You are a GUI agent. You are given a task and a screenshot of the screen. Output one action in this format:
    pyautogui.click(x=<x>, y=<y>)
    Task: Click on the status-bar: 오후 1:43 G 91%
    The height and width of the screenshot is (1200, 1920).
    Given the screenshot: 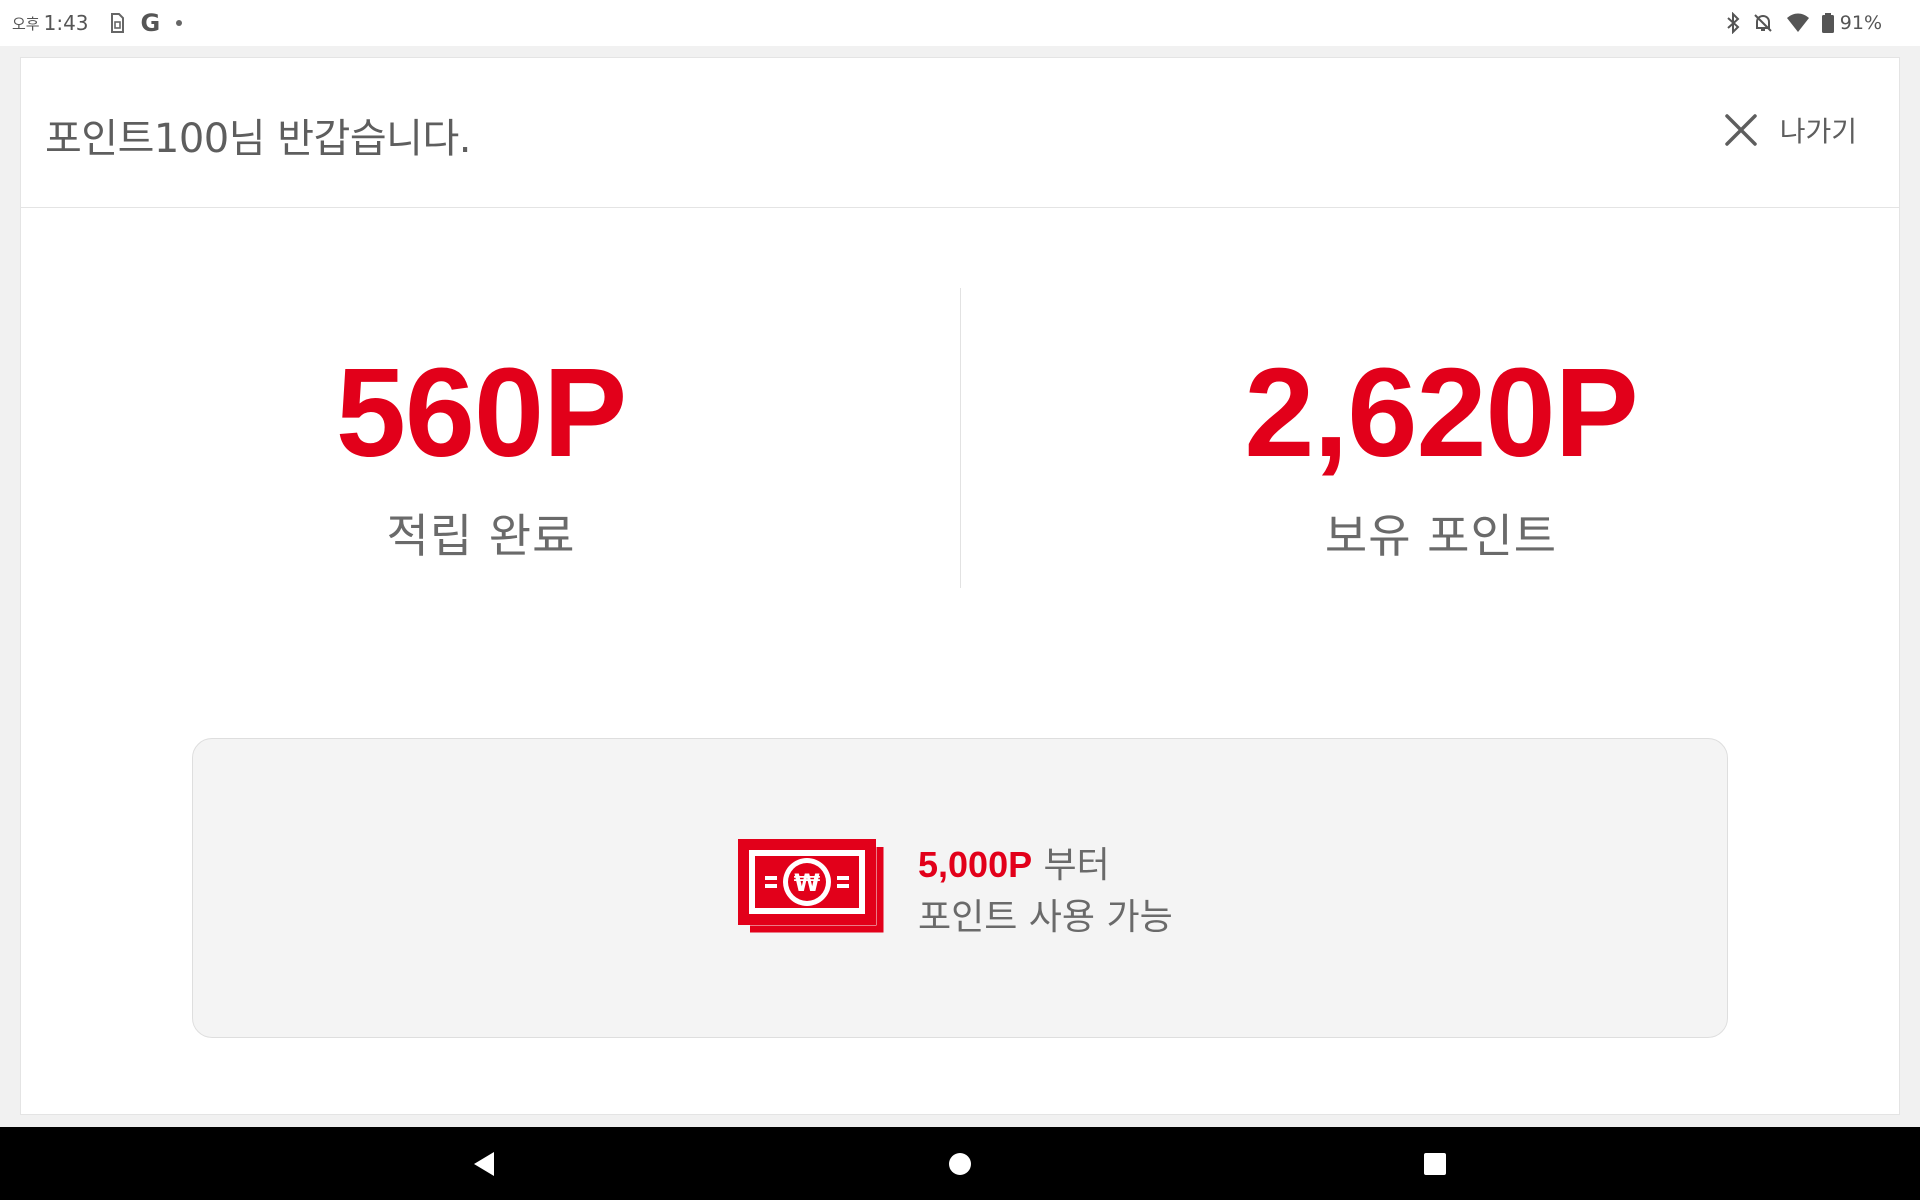 What is the action you would take?
    pyautogui.click(x=960, y=23)
    